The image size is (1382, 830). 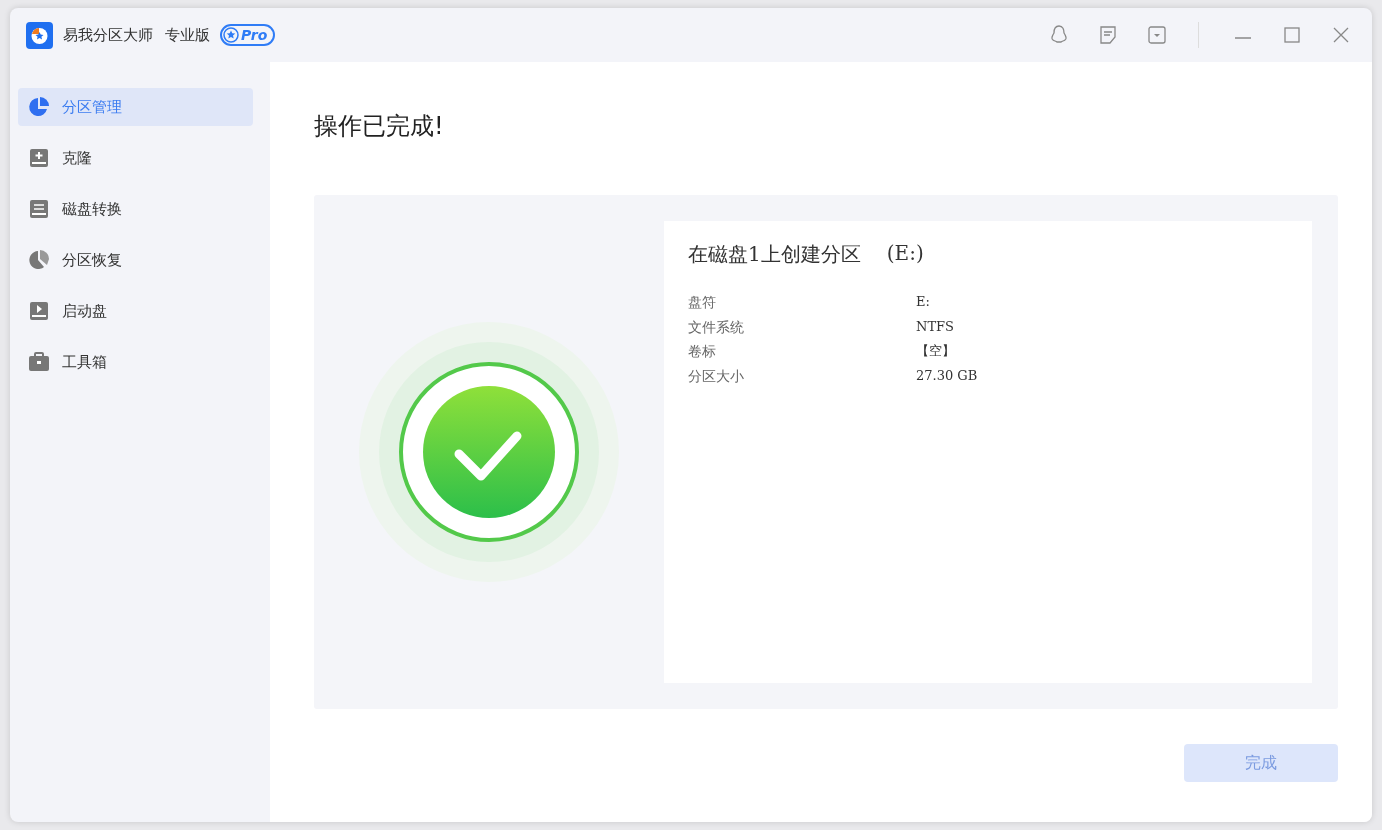 I want to click on sidebar-item: 启动盘, so click(x=135, y=311).